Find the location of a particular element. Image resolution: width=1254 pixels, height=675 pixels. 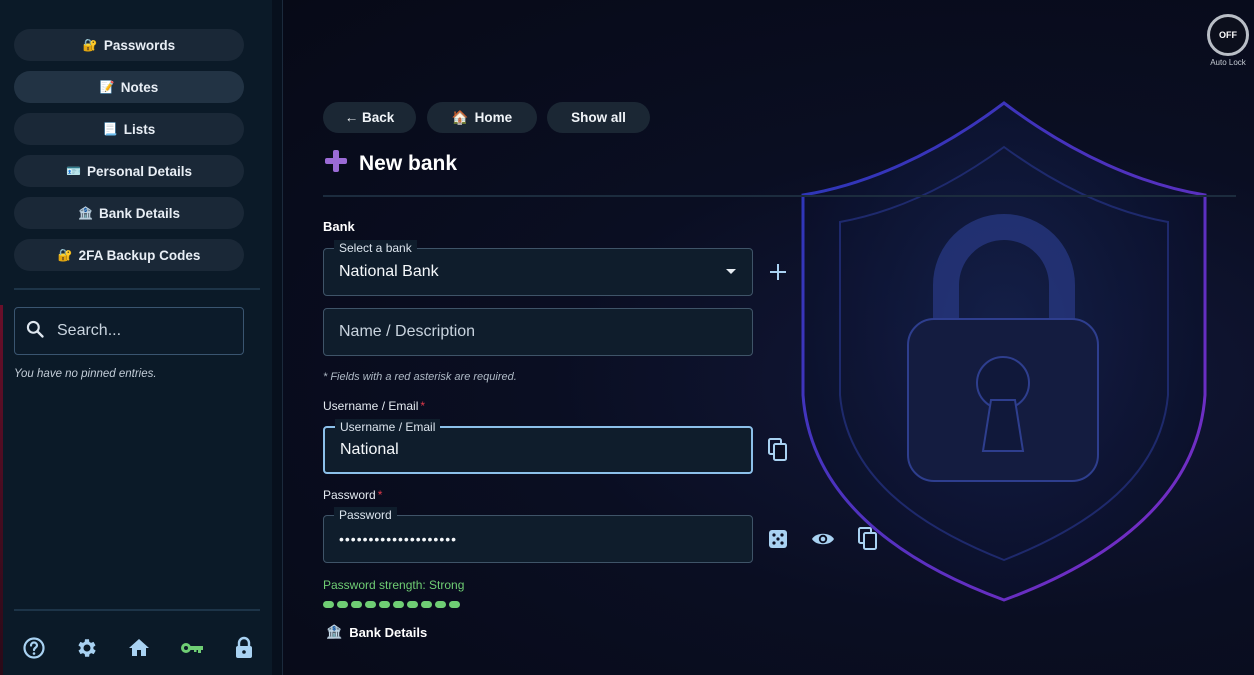

house-icon: 🏠 is located at coordinates (460, 117).